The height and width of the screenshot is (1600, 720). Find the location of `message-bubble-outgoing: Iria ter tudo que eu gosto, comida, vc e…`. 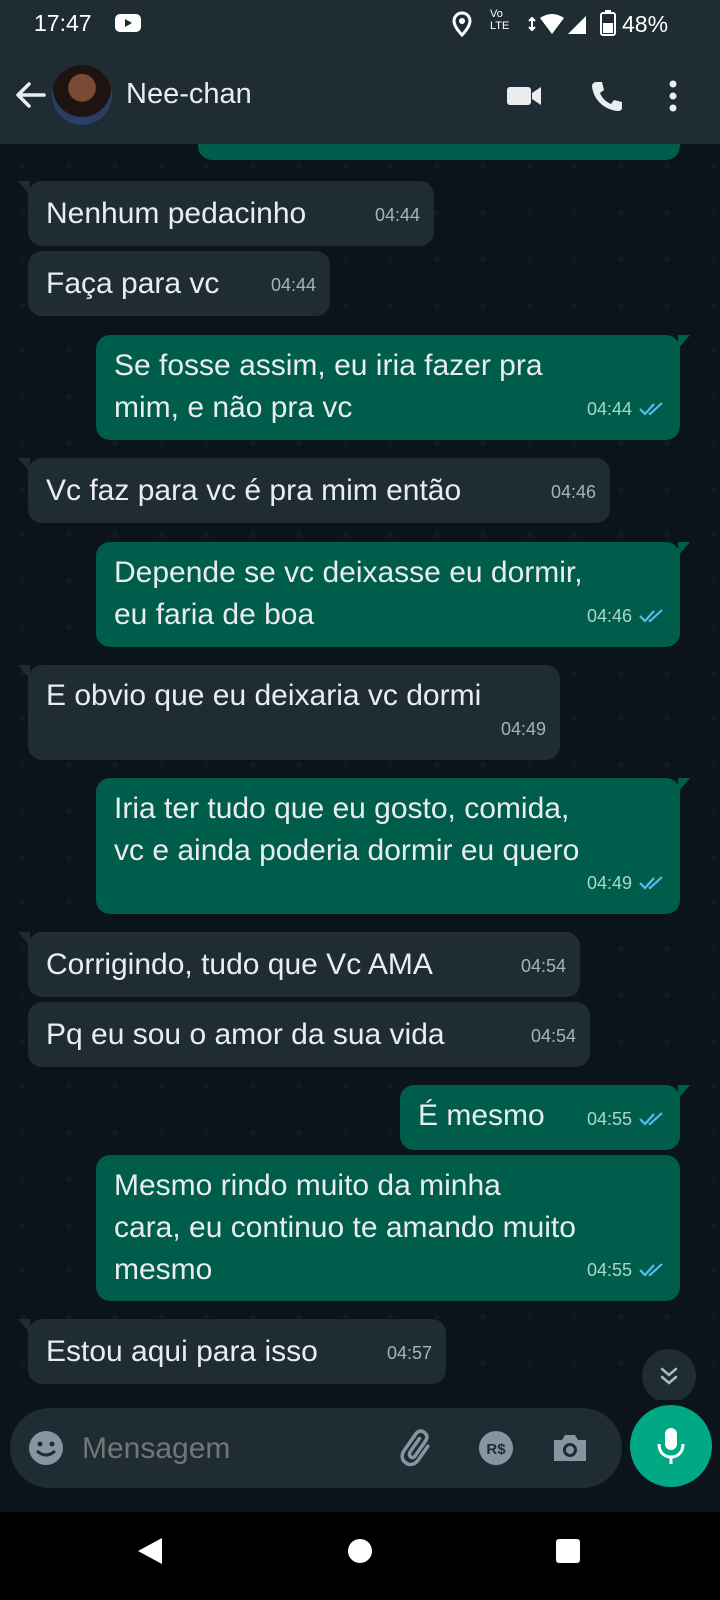

message-bubble-outgoing: Iria ter tudo que eu gosto, comida, vc e… is located at coordinates (393, 846).